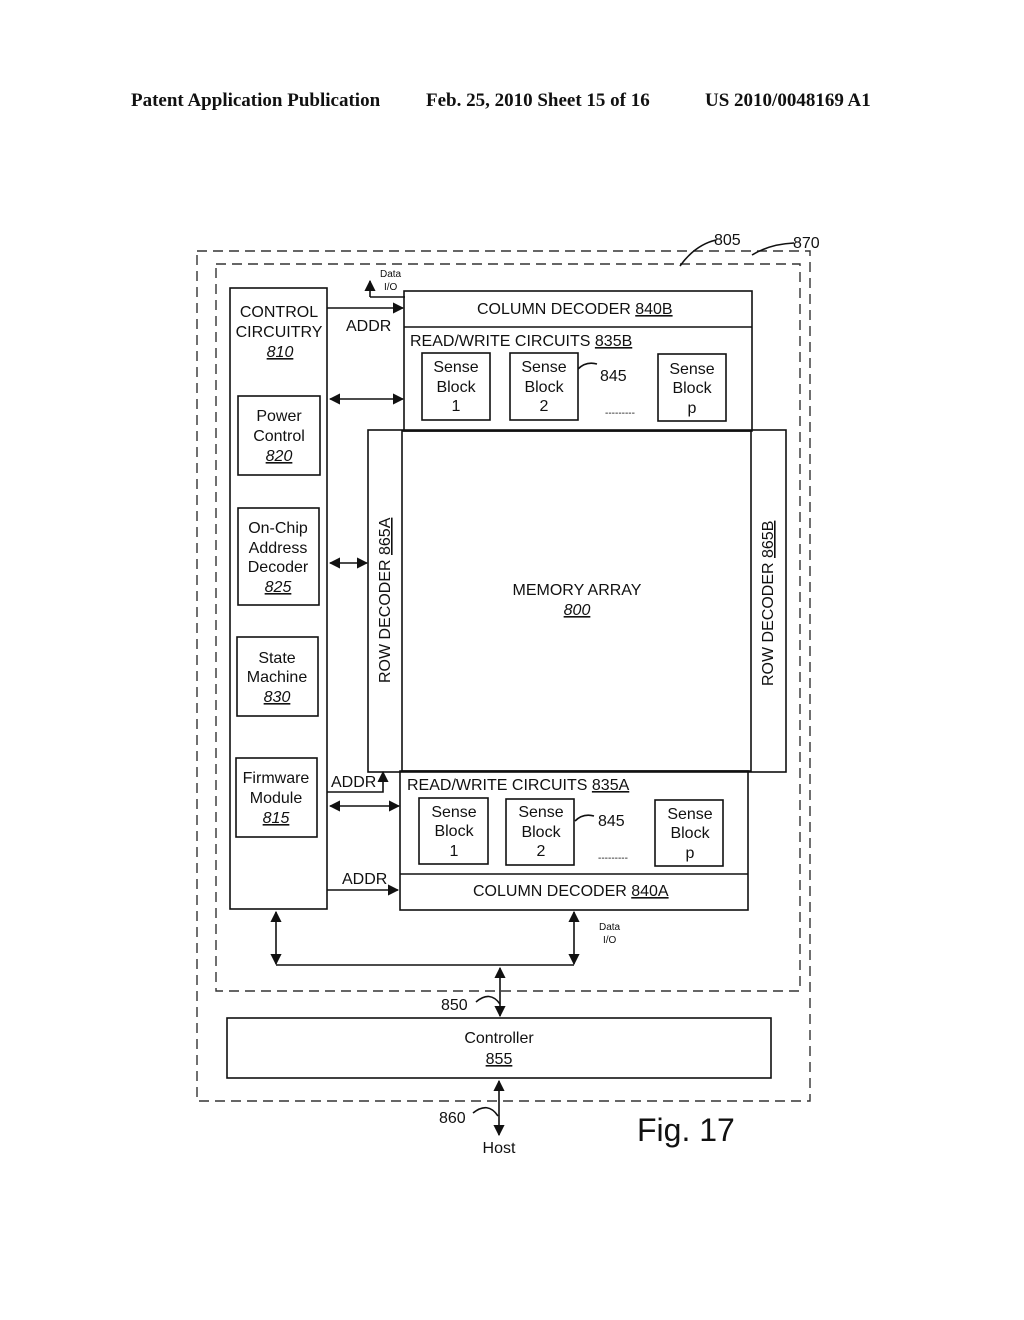 This screenshot has width=1024, height=1320. I want to click on address-decoder-825: On-Chip Address Decoder 825, so click(278, 556).